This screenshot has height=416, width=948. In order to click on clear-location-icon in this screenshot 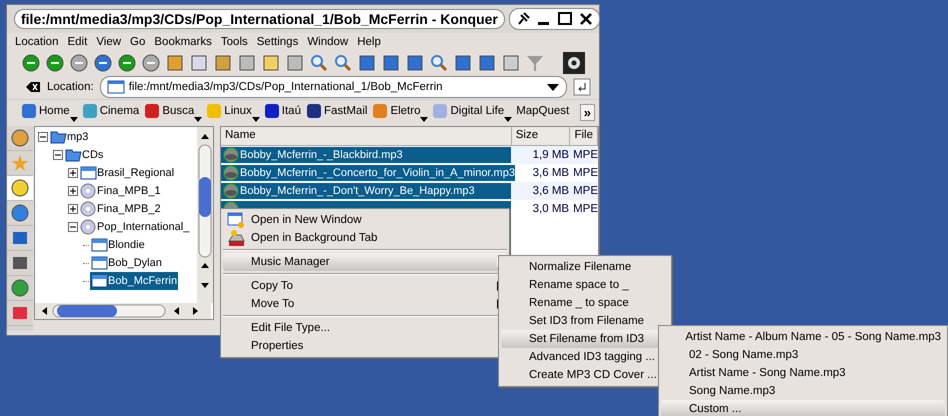, I will do `click(33, 87)`.